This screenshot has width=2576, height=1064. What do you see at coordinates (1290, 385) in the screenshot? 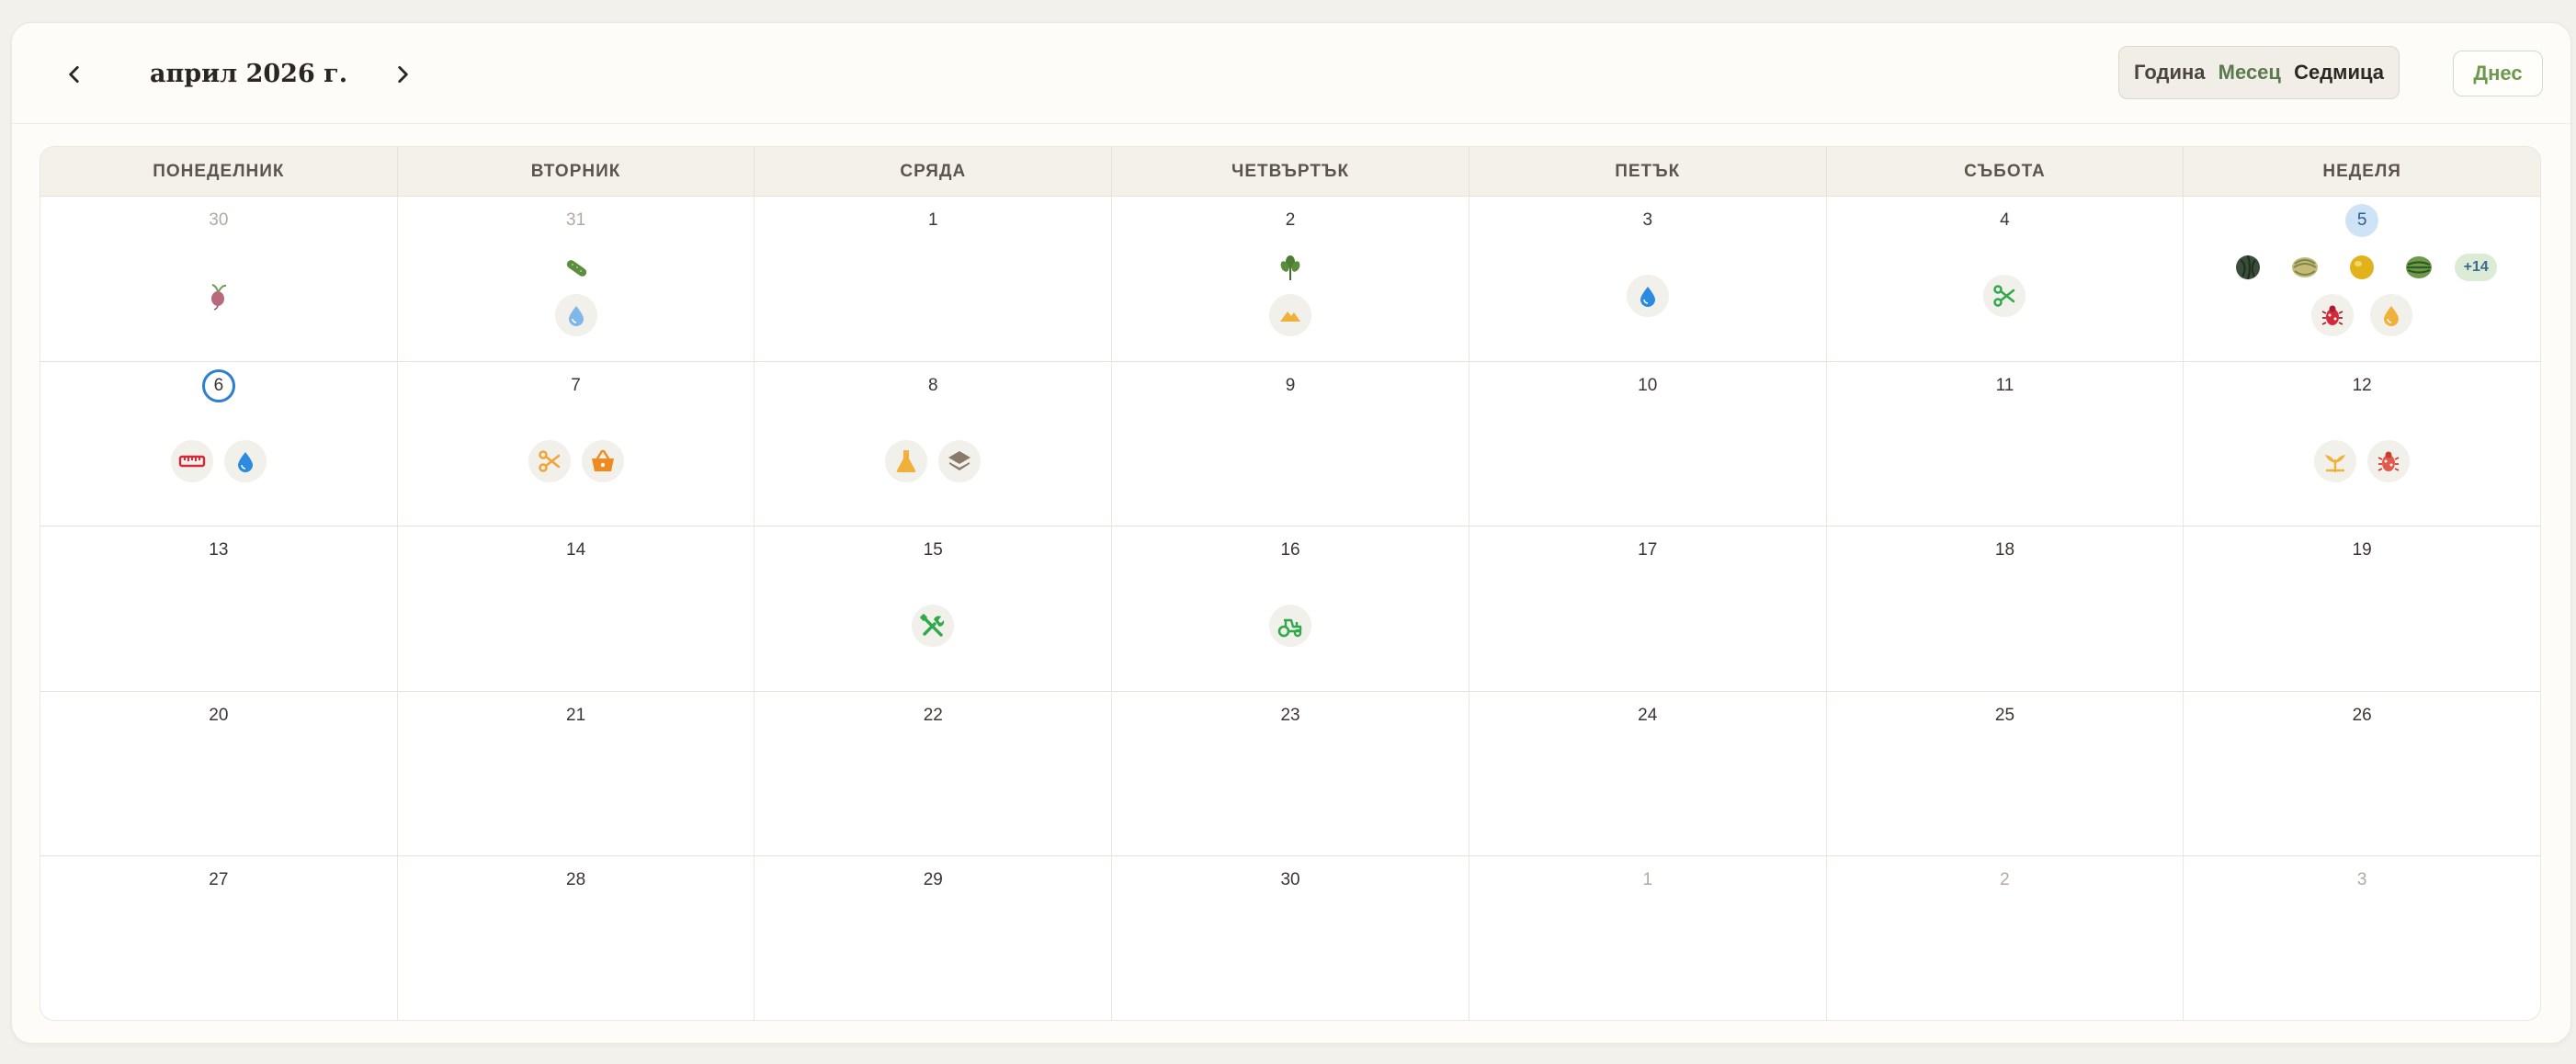
I see `day-number: 9` at bounding box center [1290, 385].